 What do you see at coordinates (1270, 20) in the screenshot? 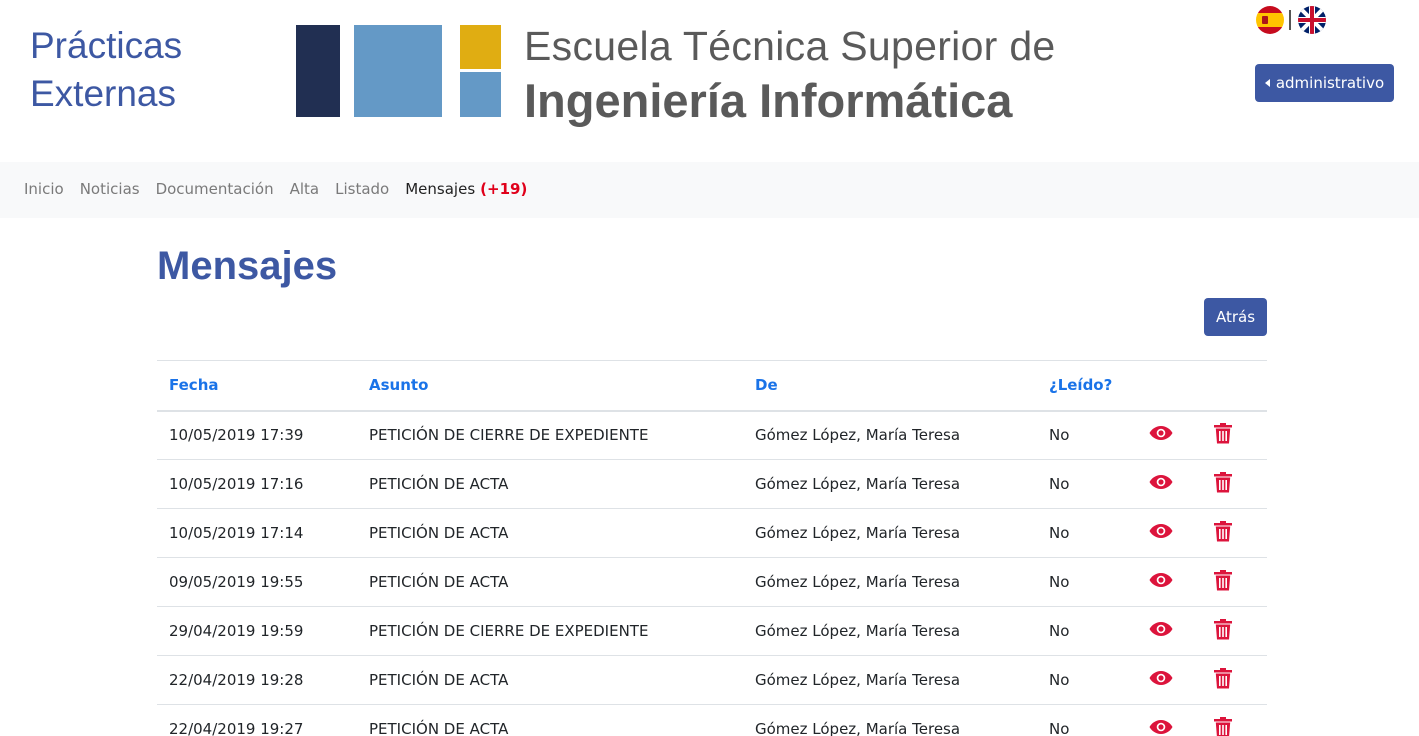
I see `spanish-flag-icon` at bounding box center [1270, 20].